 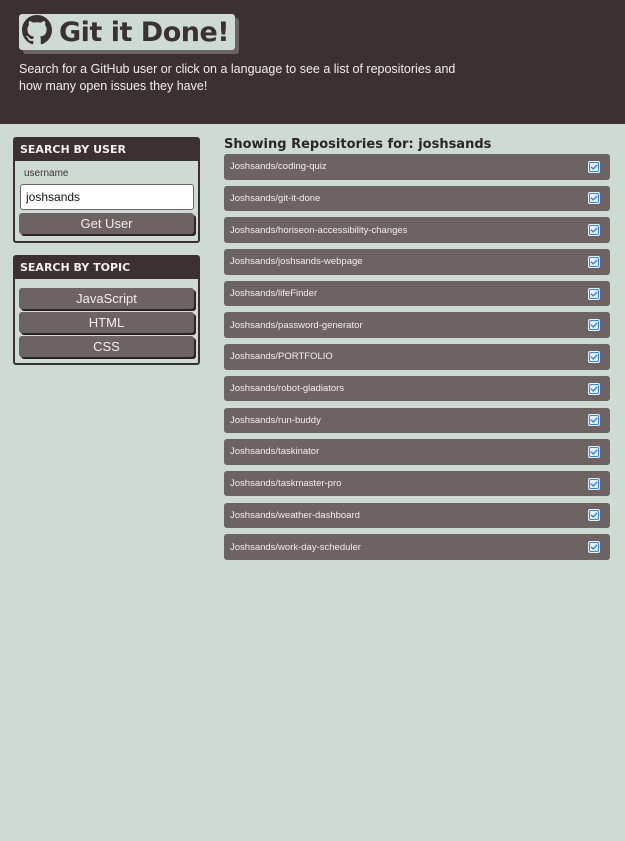 I want to click on repo-item: Joshsands/robot-gladiators, so click(x=417, y=388).